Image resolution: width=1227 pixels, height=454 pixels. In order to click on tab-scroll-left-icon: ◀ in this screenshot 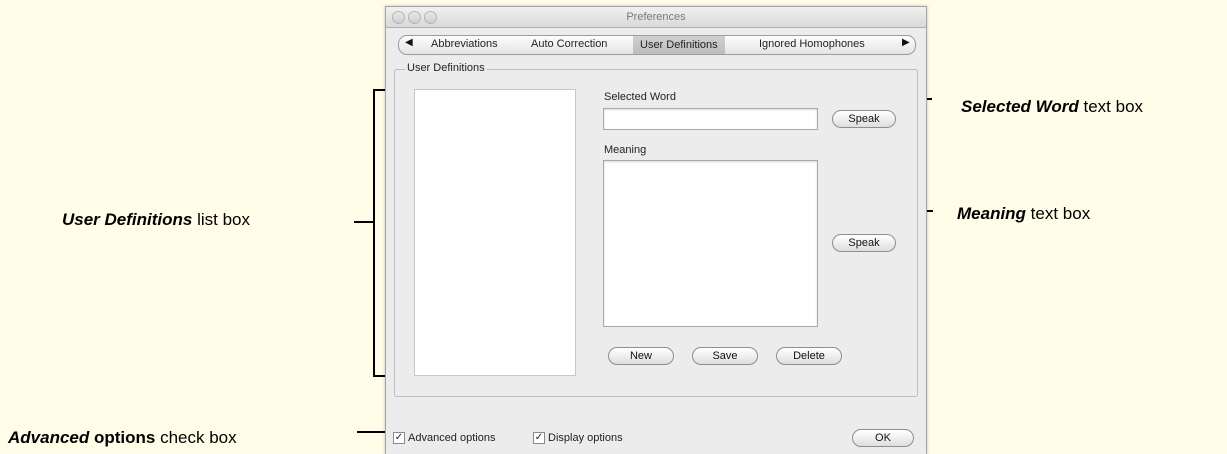, I will do `click(409, 42)`.